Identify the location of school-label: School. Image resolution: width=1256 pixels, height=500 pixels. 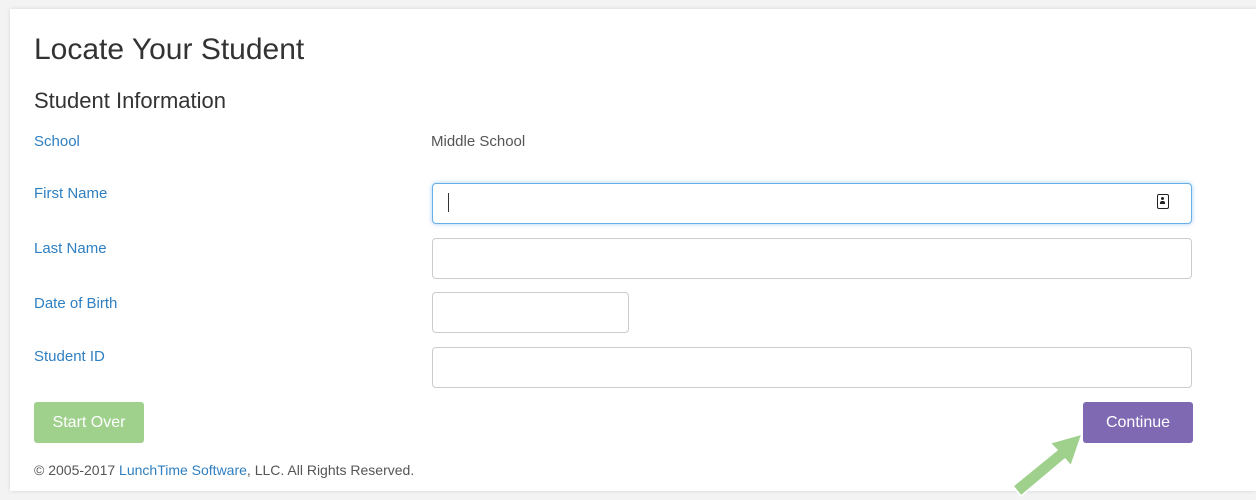
(57, 141).